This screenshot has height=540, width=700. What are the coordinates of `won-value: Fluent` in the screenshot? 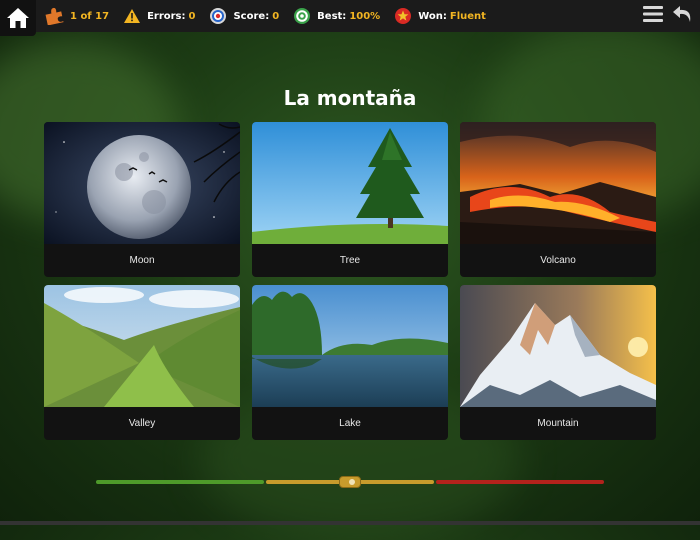 It's located at (467, 16).